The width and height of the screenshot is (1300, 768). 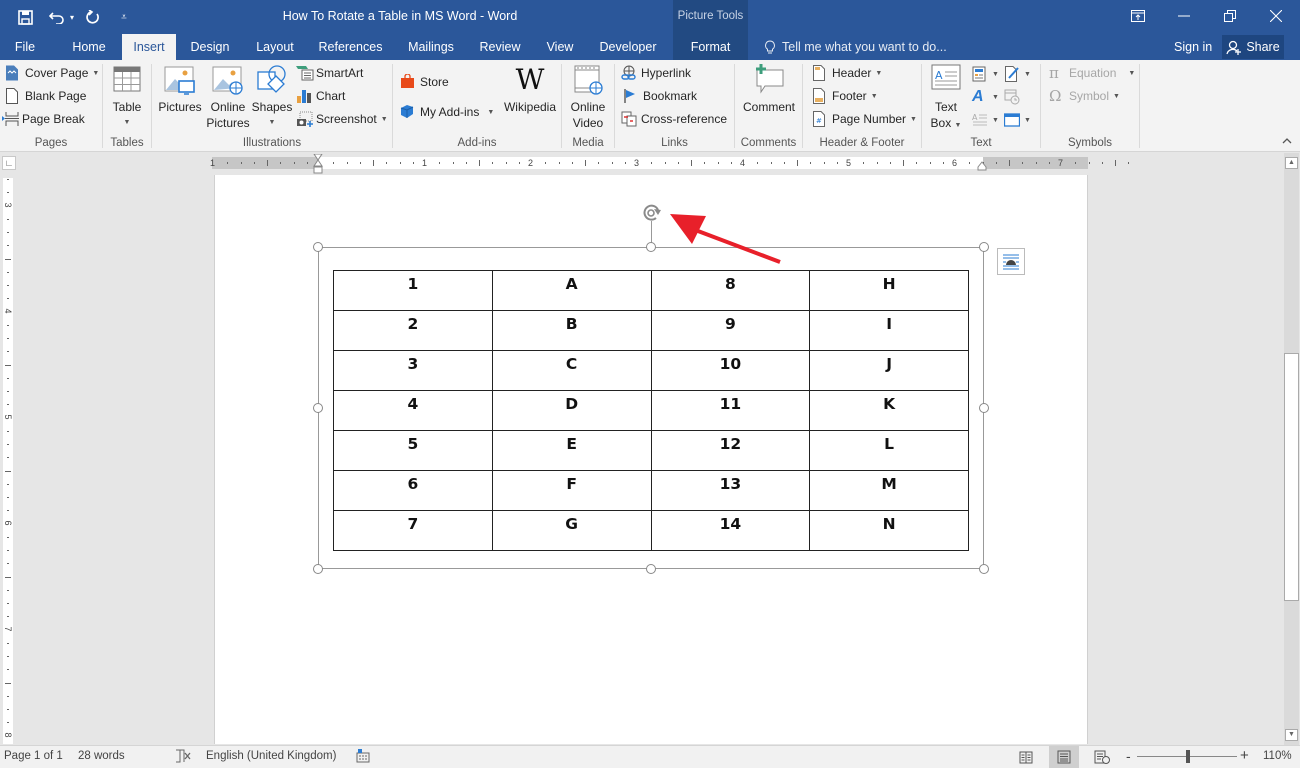 I want to click on footer-button: Footer ▼, so click(x=845, y=96).